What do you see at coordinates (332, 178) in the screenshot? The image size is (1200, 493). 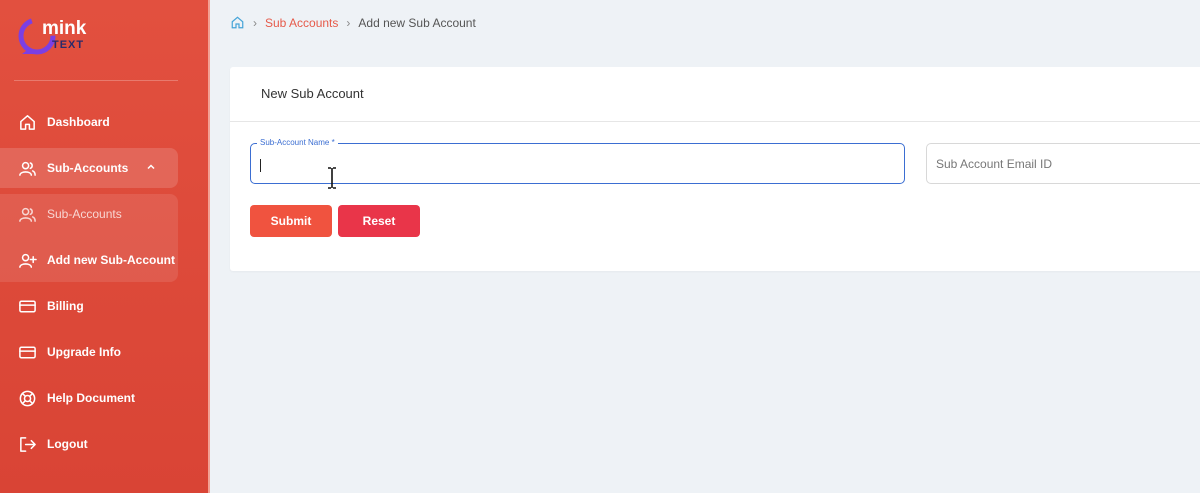 I see `text-cursor-icon` at bounding box center [332, 178].